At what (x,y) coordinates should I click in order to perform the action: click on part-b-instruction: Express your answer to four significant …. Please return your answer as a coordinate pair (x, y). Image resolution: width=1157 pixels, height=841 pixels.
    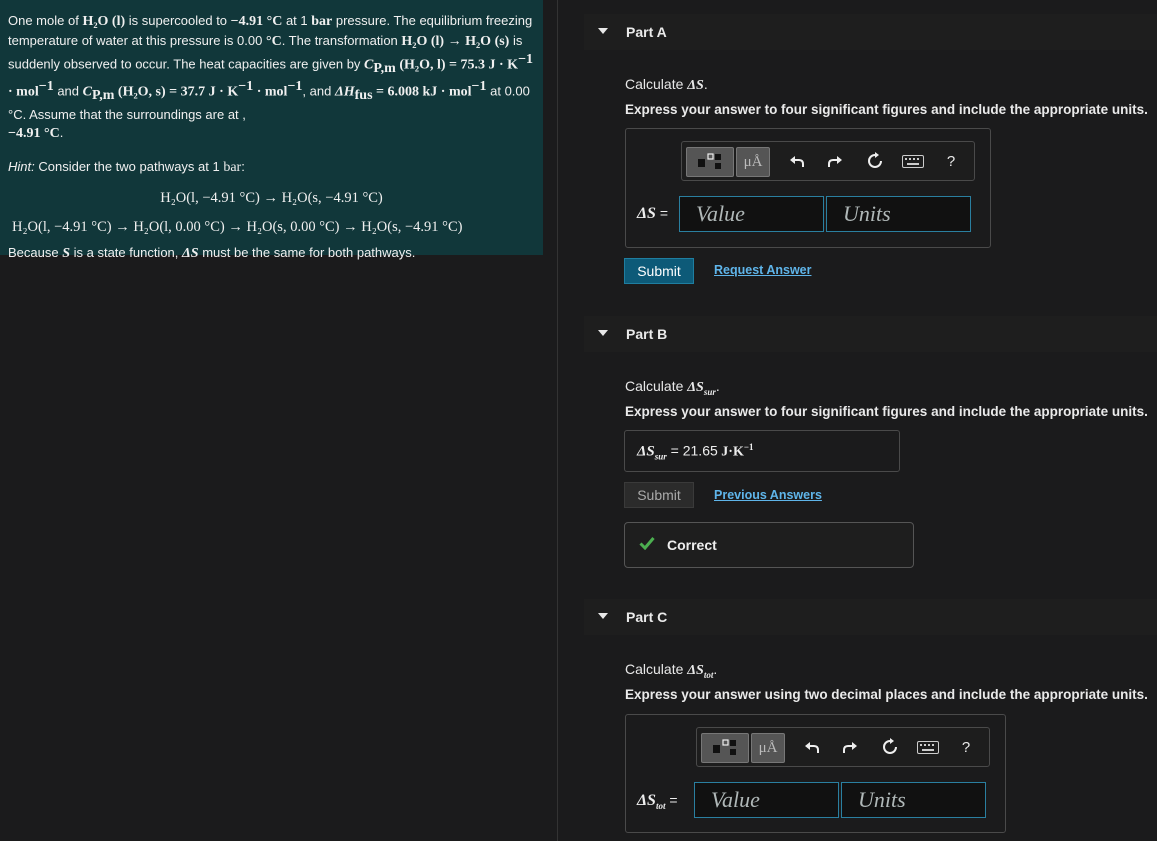
    Looking at the image, I should click on (886, 411).